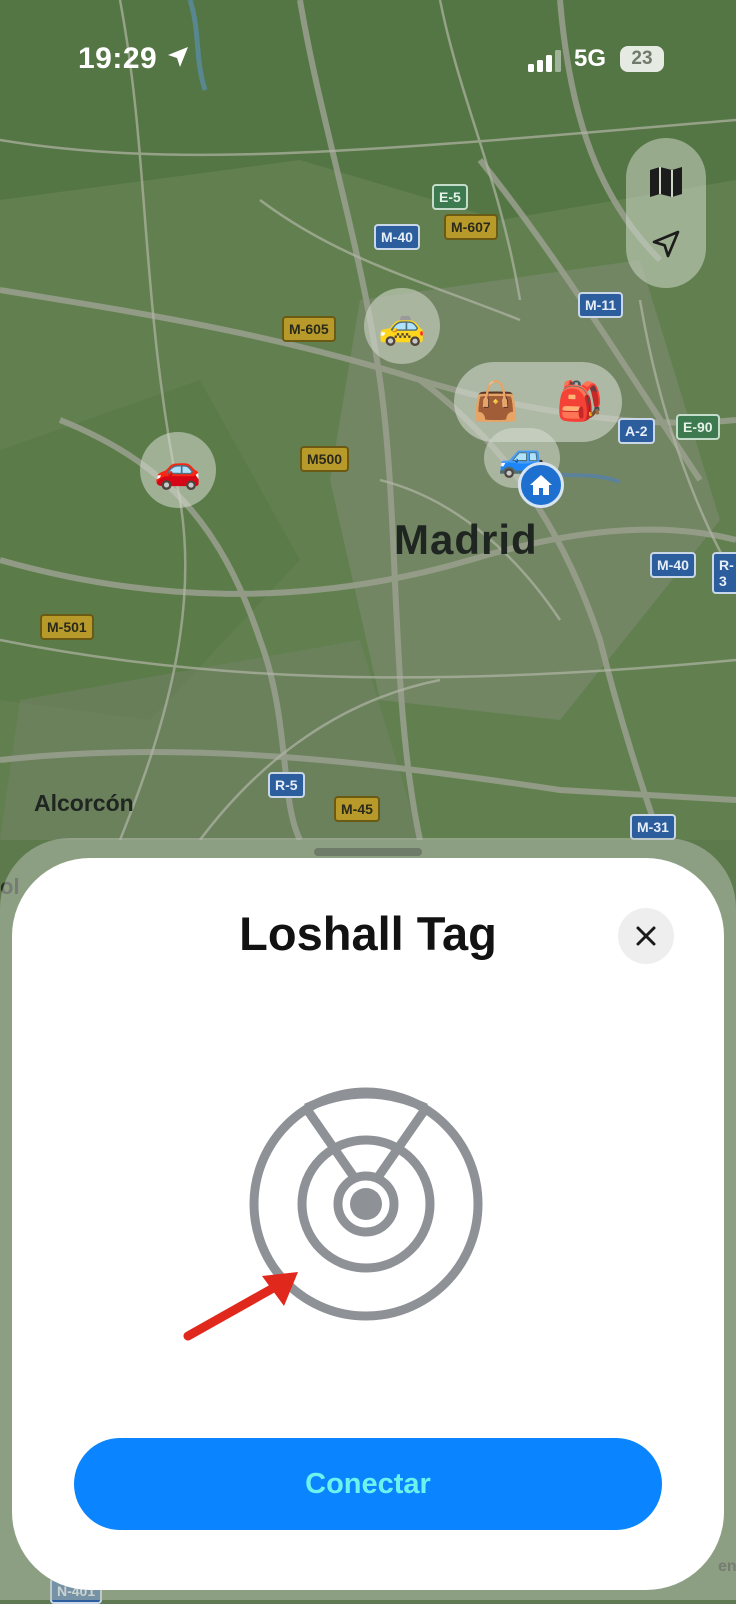 The image size is (736, 1604). I want to click on cellular-signal-icon, so click(544, 61).